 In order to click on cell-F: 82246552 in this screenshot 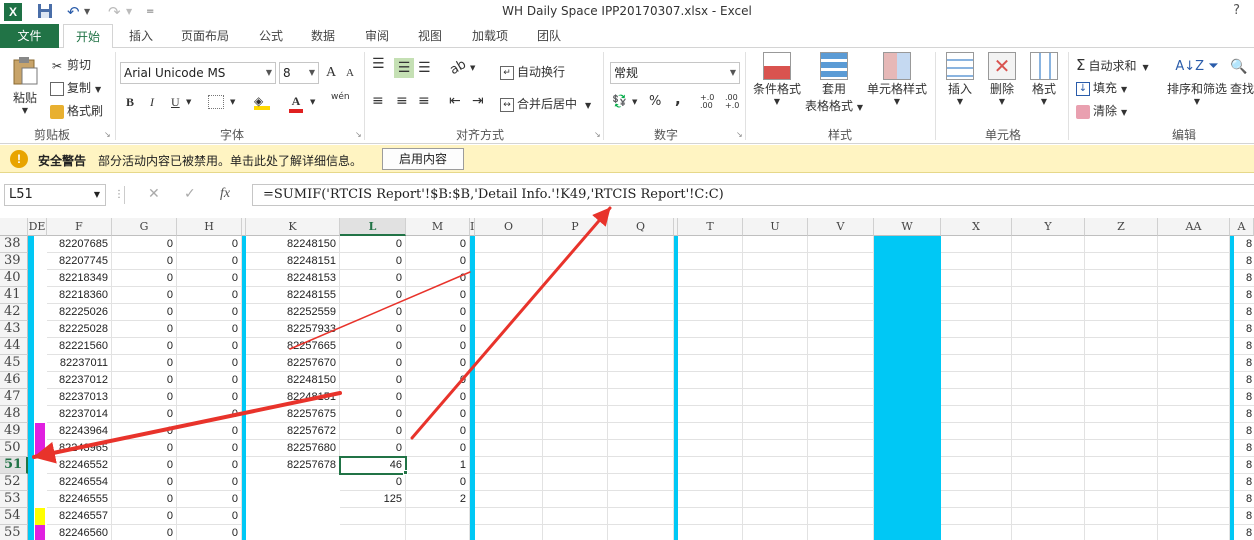, I will do `click(79, 465)`.